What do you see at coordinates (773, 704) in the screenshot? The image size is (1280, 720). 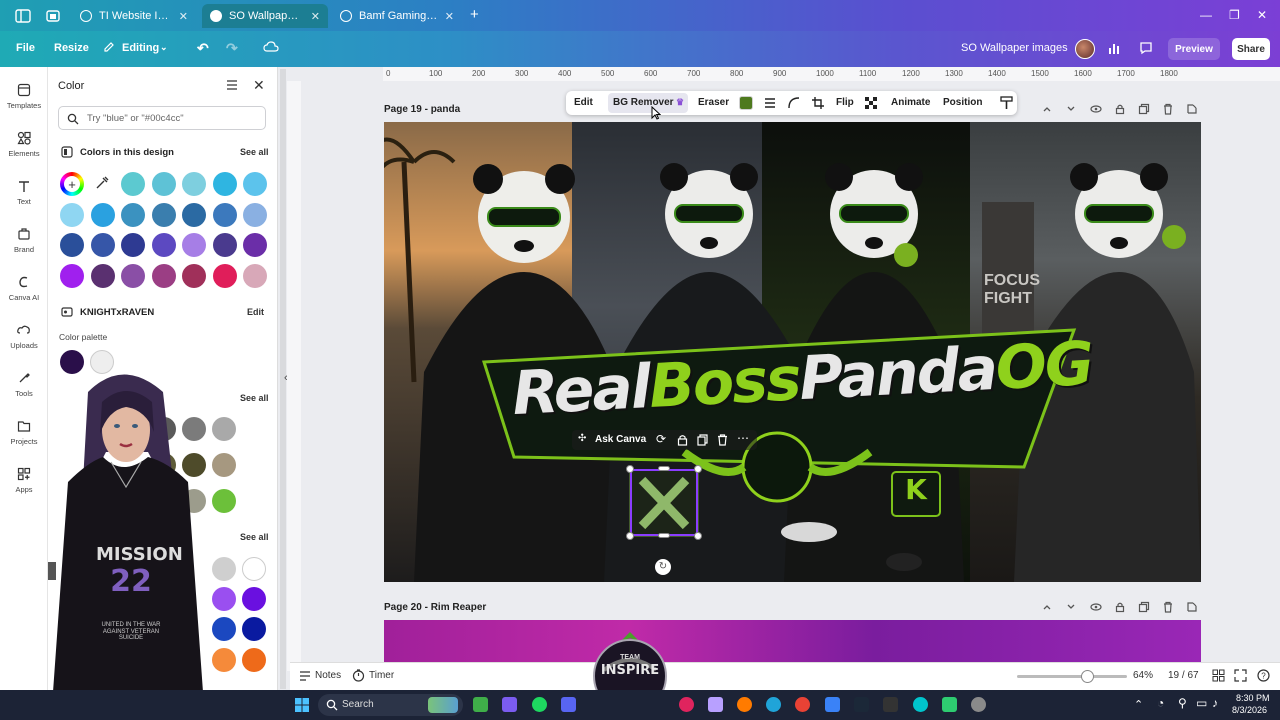 I see `edge-icon` at bounding box center [773, 704].